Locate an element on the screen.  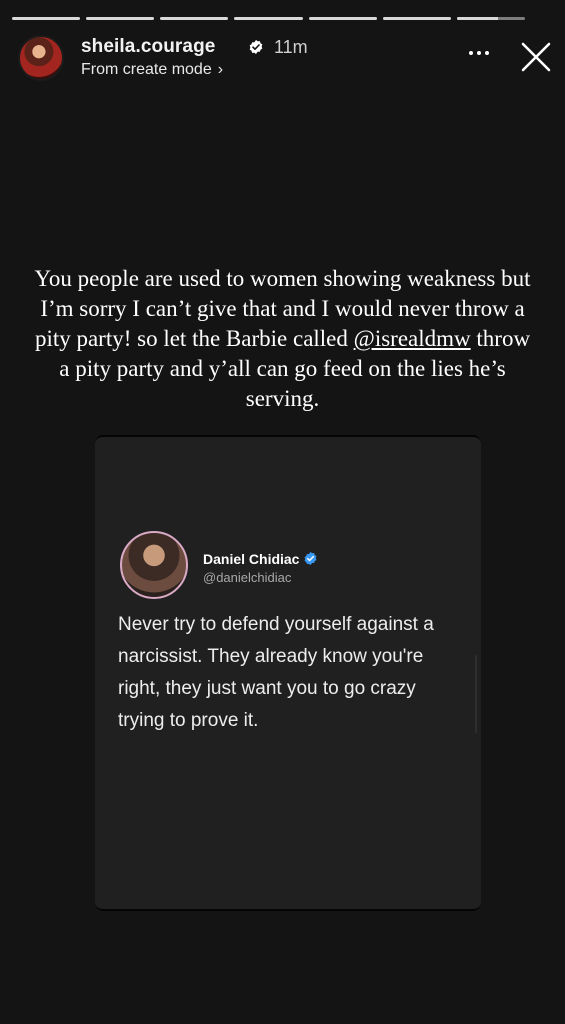
create-mode-label: From create mode is located at coordinates (146, 69).